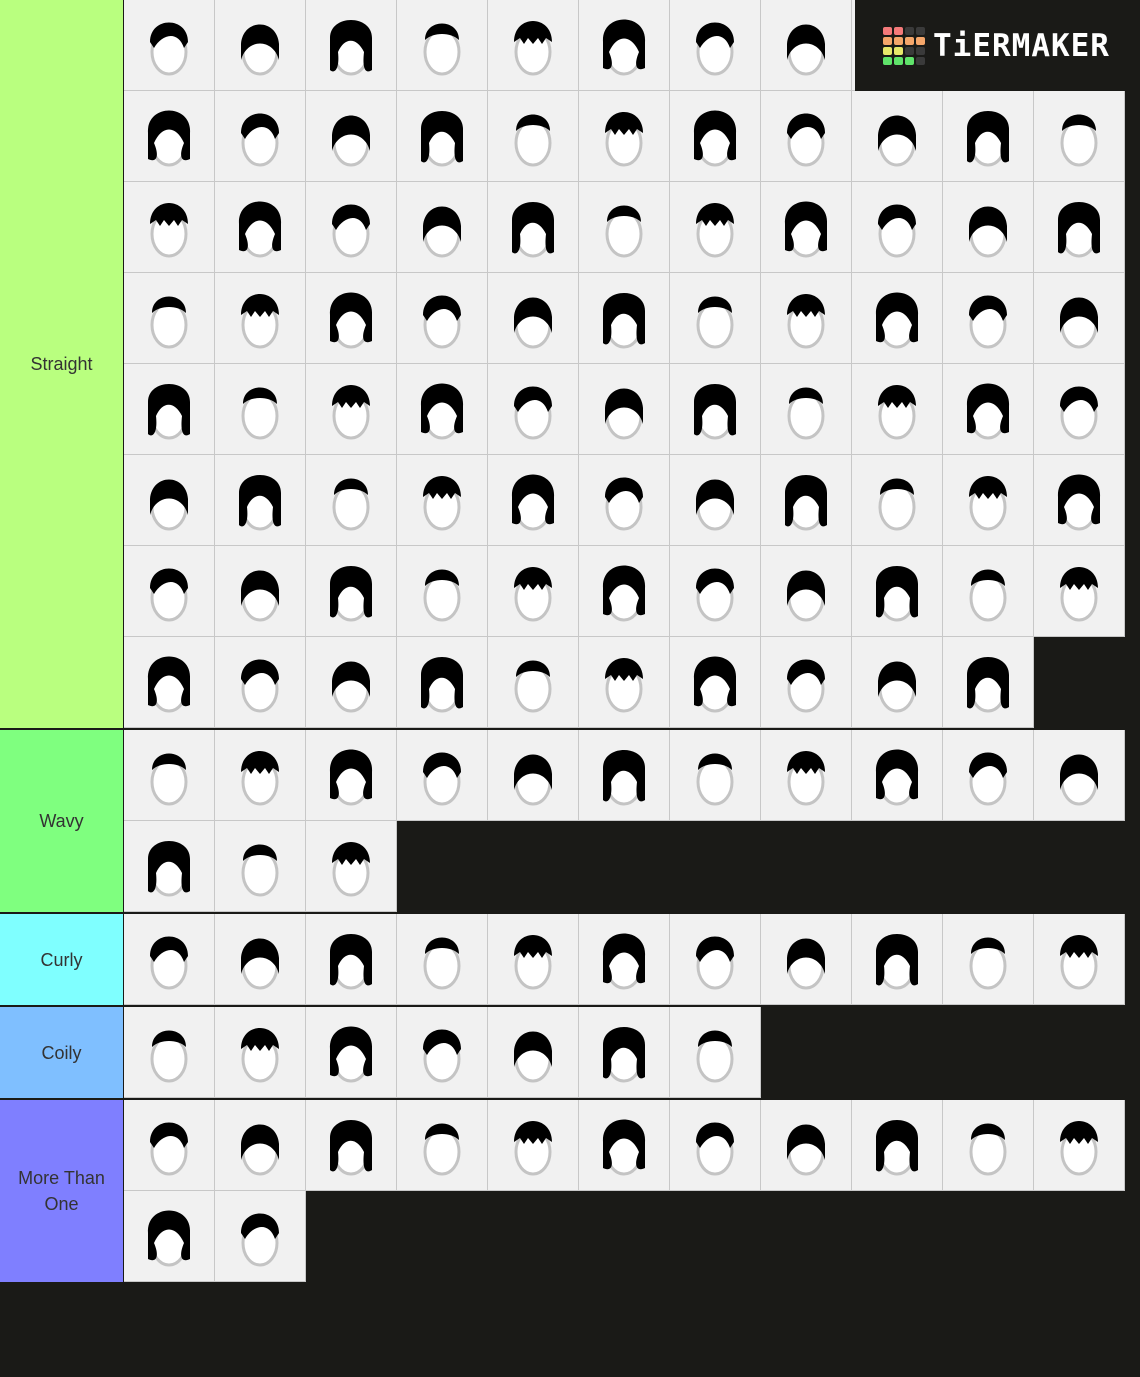 This screenshot has height=1377, width=1140. Describe the element at coordinates (62, 1052) in the screenshot. I see `tier-label: Coily` at that location.